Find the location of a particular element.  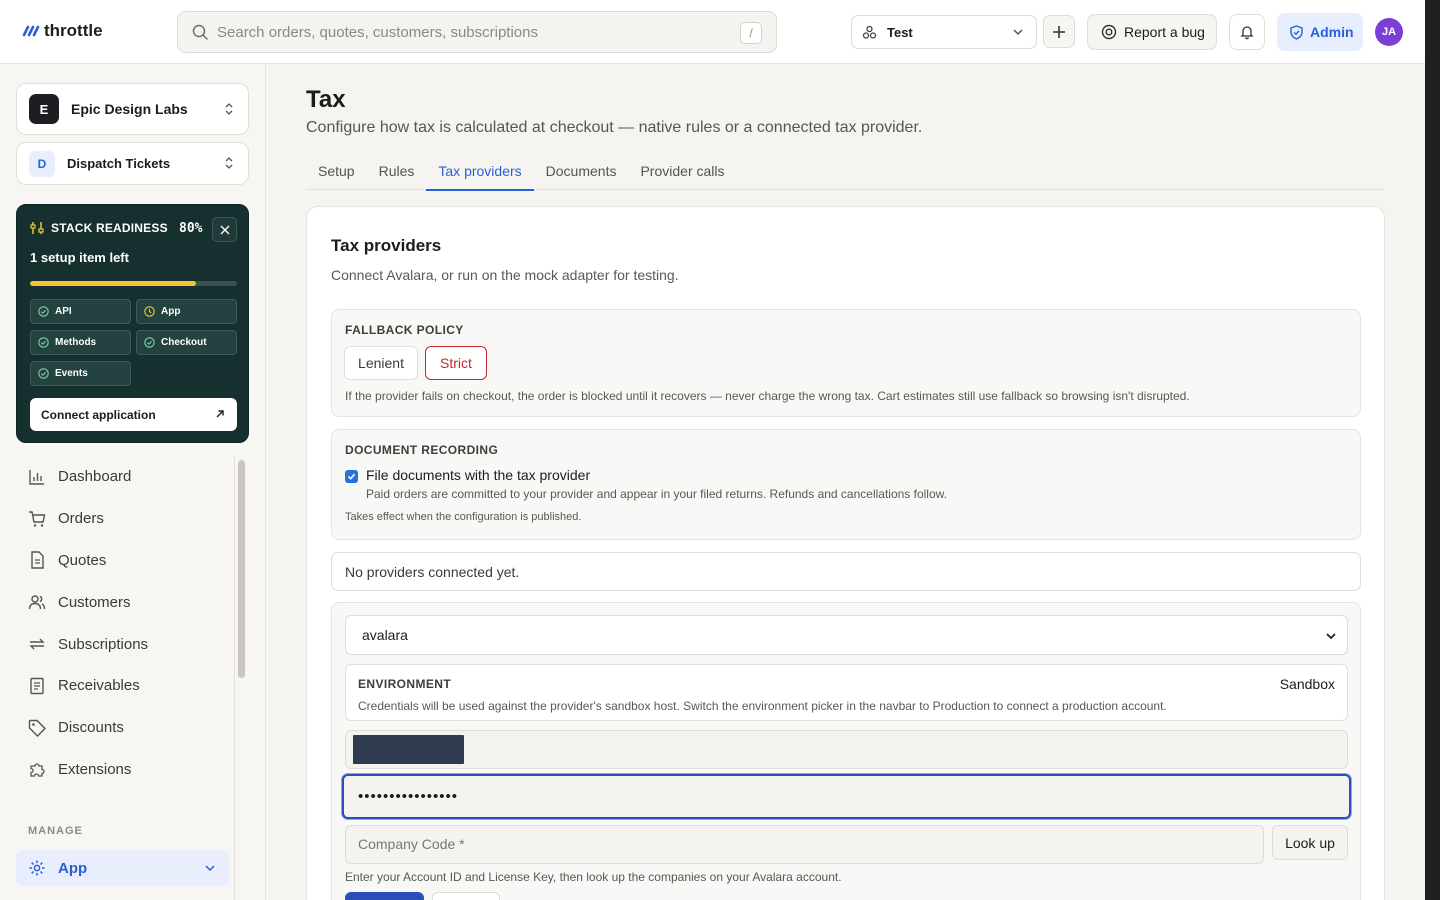

strict-option: Strict is located at coordinates (456, 363).